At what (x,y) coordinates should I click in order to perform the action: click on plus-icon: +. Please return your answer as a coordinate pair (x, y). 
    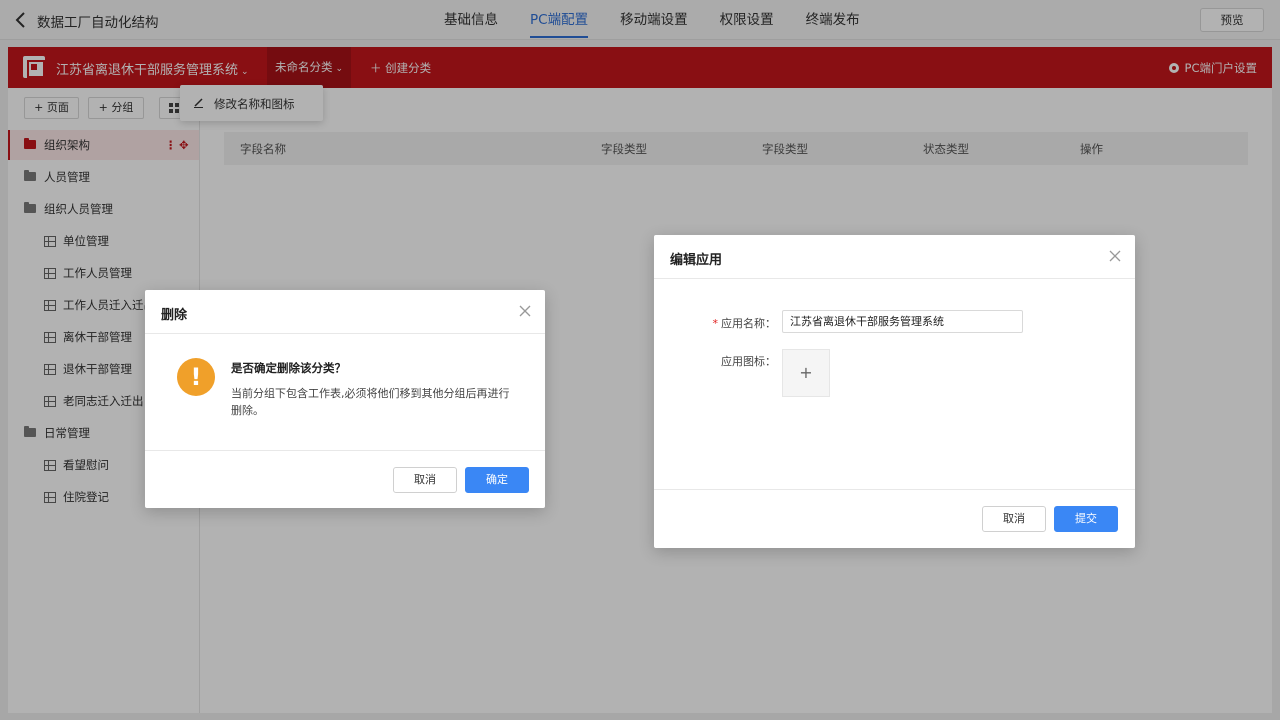
    Looking at the image, I should click on (806, 372).